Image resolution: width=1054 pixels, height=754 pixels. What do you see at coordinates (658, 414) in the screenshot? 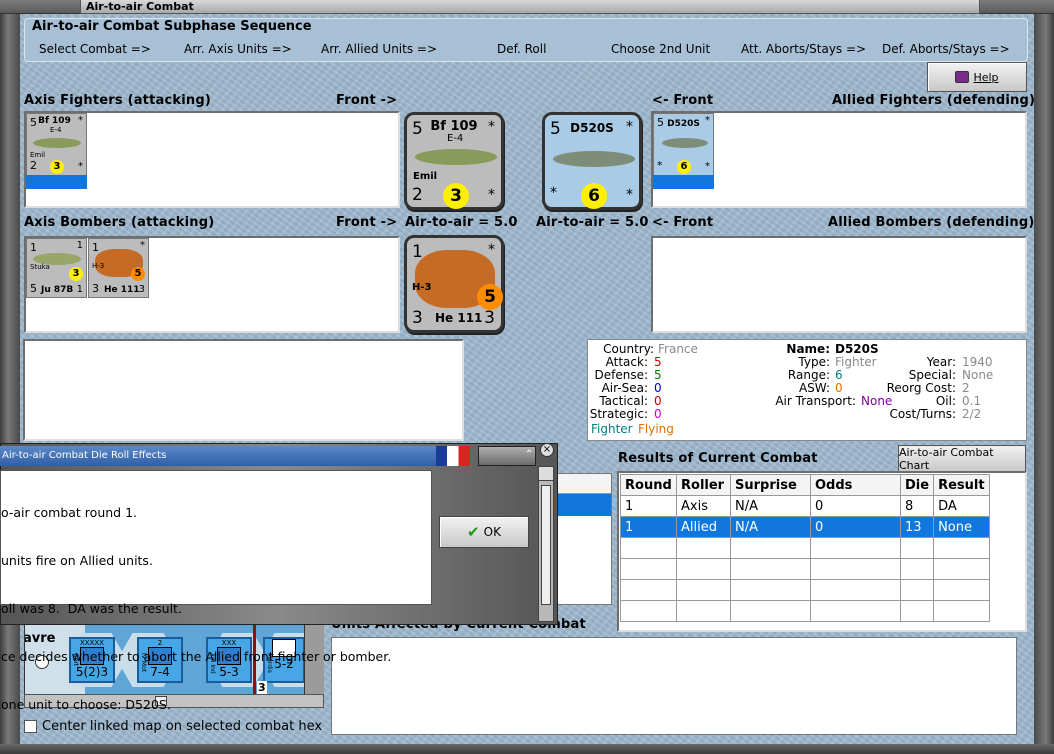
I see `info-strategic: 0` at bounding box center [658, 414].